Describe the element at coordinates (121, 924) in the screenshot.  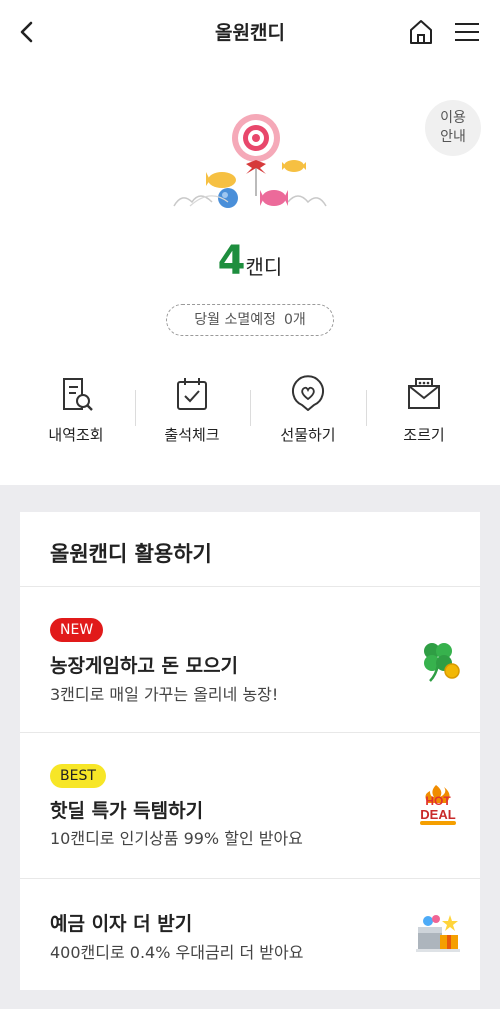
I see `item-title: 예금 이자 더 받기` at that location.